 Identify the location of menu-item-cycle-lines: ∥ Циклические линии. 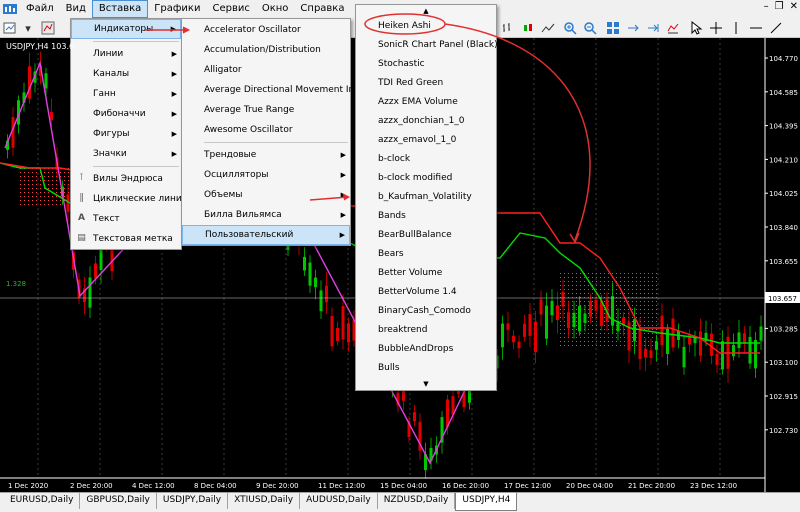
(129, 199).